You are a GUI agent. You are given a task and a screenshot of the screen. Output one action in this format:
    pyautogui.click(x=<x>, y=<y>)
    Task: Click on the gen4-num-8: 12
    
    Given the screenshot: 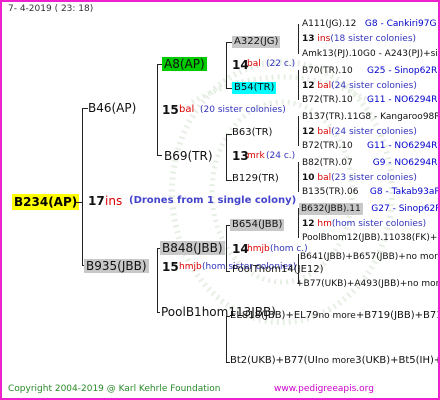 What is the action you would take?
    pyautogui.click(x=308, y=132)
    